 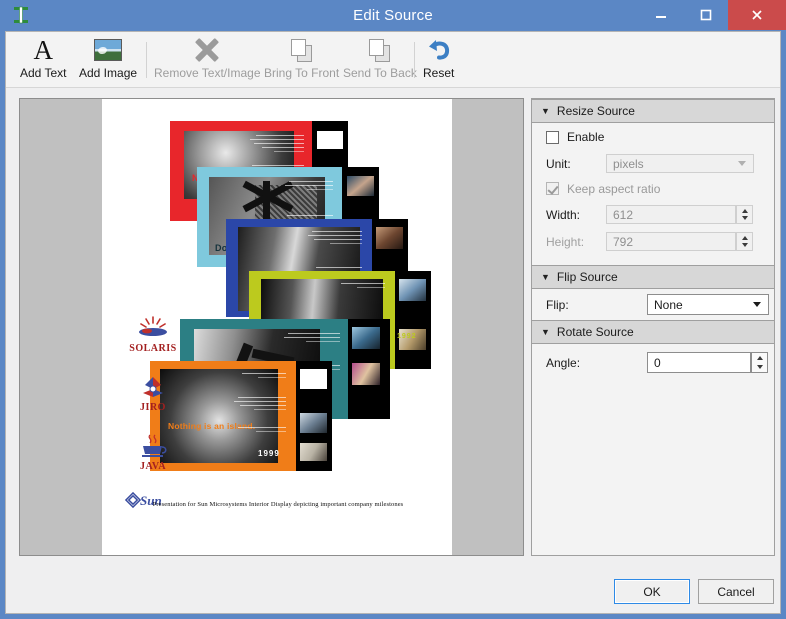 What do you see at coordinates (744, 214) in the screenshot?
I see `width-stepper` at bounding box center [744, 214].